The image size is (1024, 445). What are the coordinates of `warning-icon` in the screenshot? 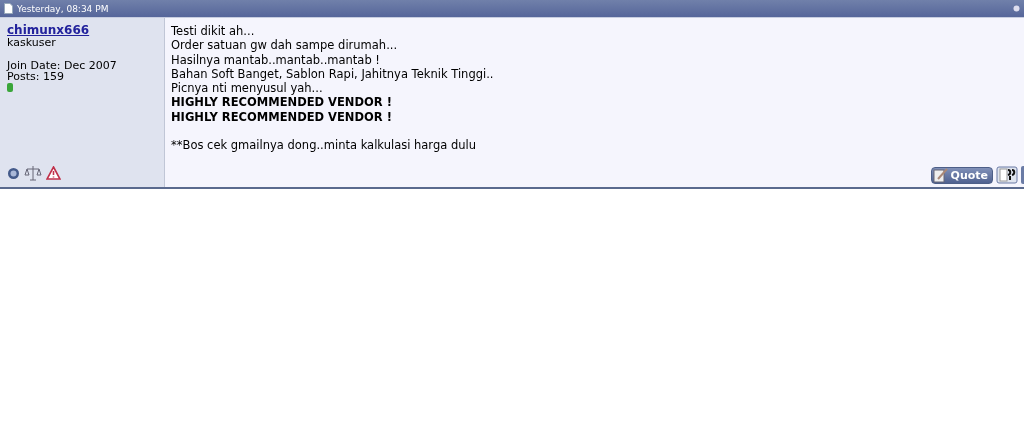 It's located at (53, 173).